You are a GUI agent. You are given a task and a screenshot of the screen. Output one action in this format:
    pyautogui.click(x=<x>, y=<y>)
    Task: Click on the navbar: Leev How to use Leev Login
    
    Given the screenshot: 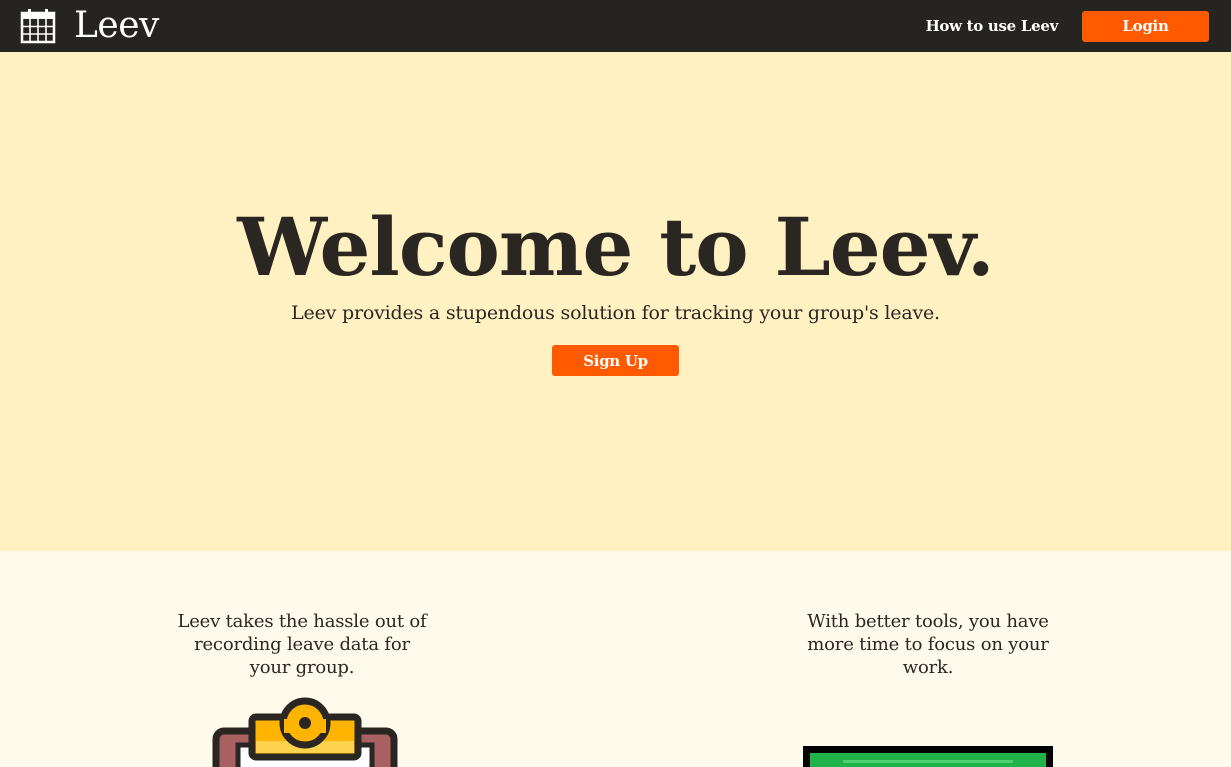 What is the action you would take?
    pyautogui.click(x=615, y=26)
    